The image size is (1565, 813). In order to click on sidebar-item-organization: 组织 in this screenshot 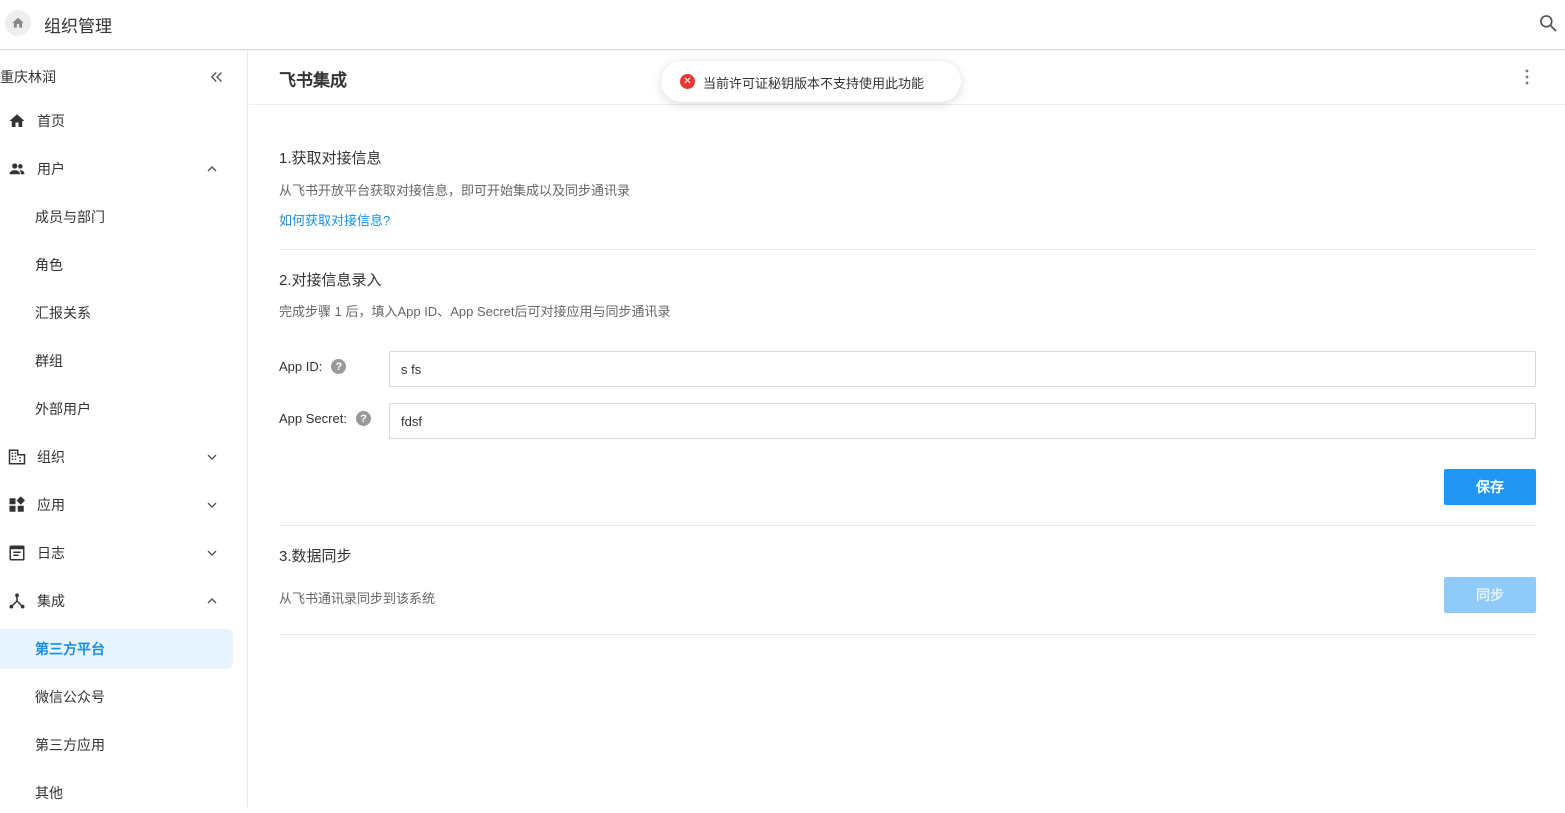, I will do `click(124, 457)`.